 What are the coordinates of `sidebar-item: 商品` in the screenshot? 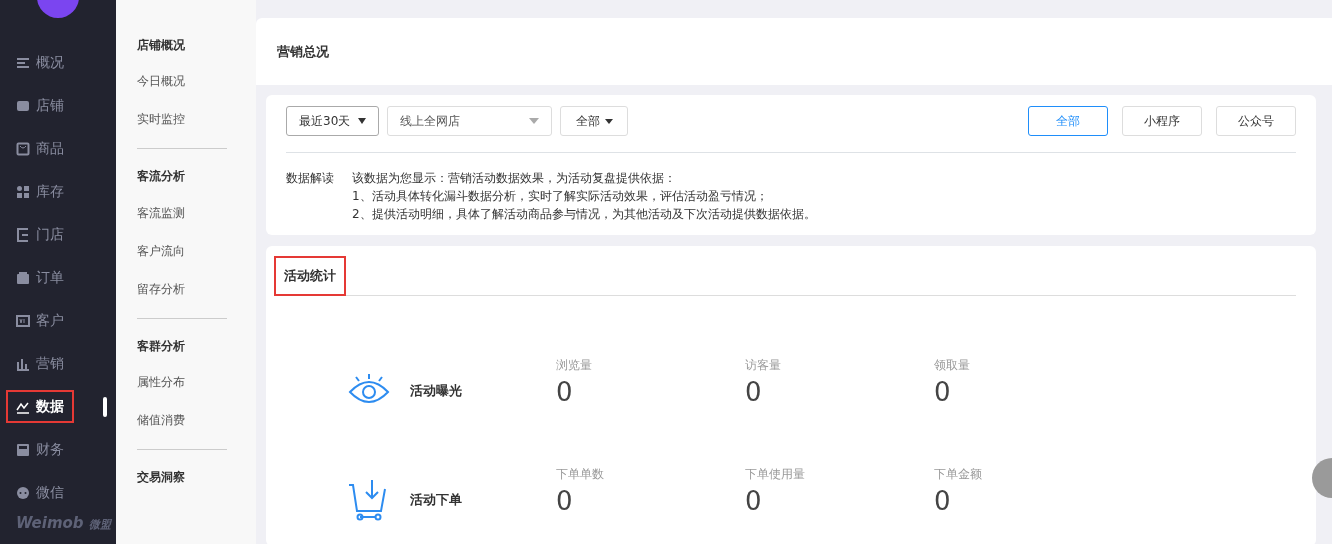 It's located at (58, 148).